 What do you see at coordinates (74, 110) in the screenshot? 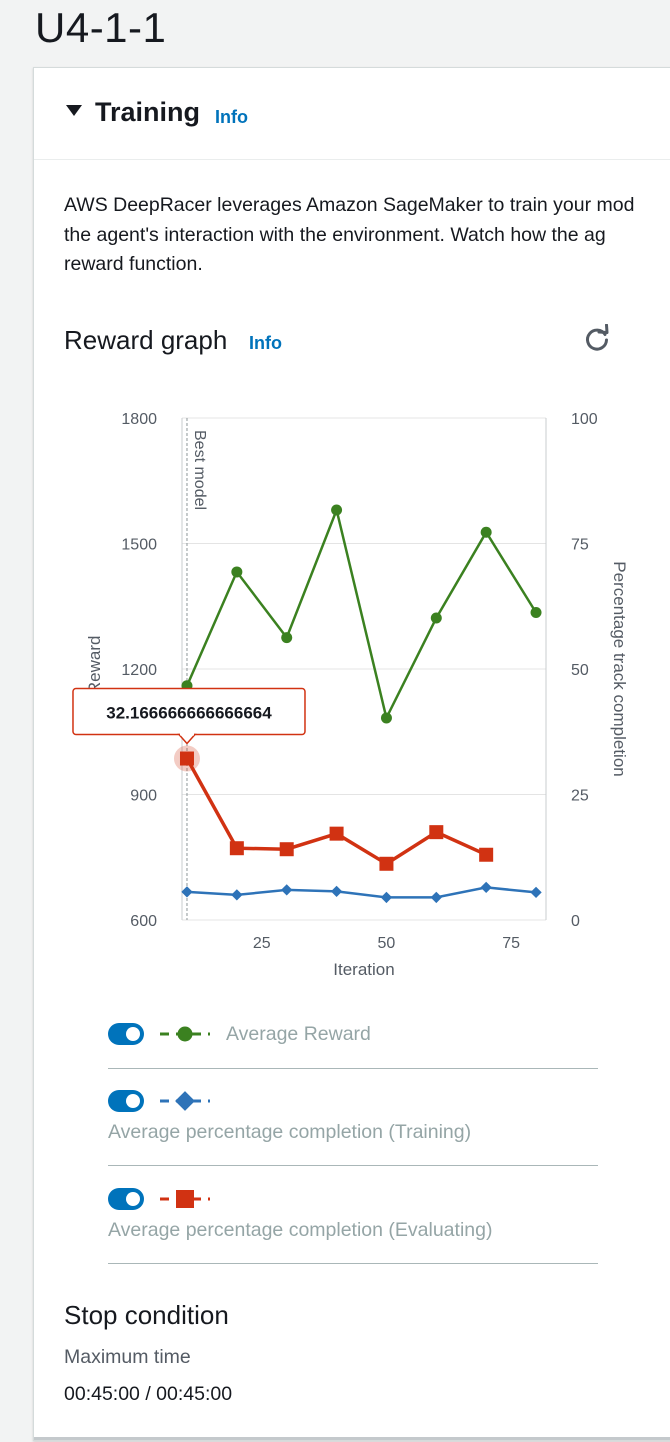
I see `caret-down-icon` at bounding box center [74, 110].